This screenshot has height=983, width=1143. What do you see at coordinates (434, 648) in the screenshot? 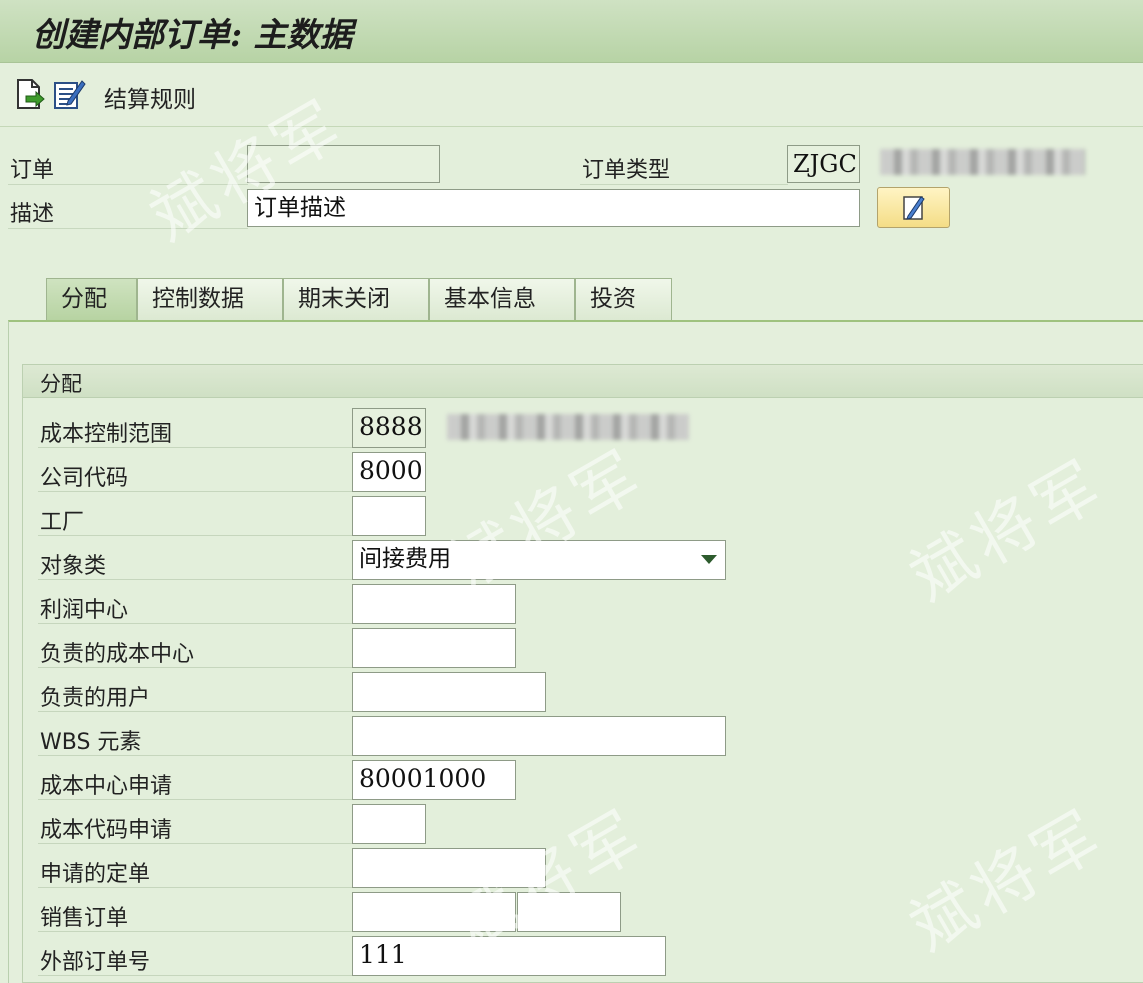
I see `responsible-cost-center-field` at bounding box center [434, 648].